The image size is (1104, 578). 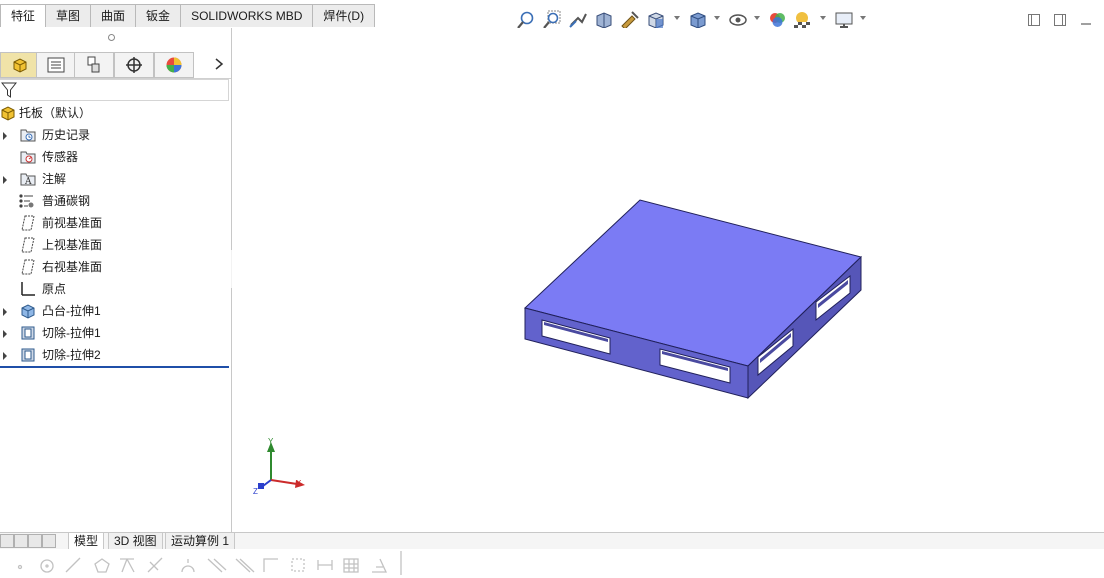 I want to click on svg-text: A, so click(x=28, y=182).